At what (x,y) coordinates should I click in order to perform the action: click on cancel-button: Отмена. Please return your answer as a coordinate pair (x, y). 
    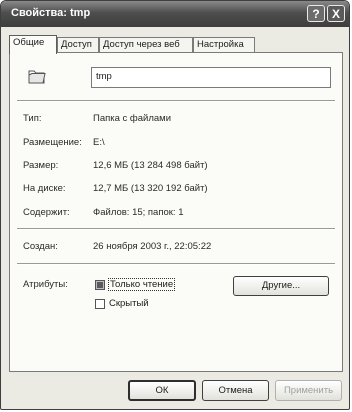
    Looking at the image, I should click on (235, 390).